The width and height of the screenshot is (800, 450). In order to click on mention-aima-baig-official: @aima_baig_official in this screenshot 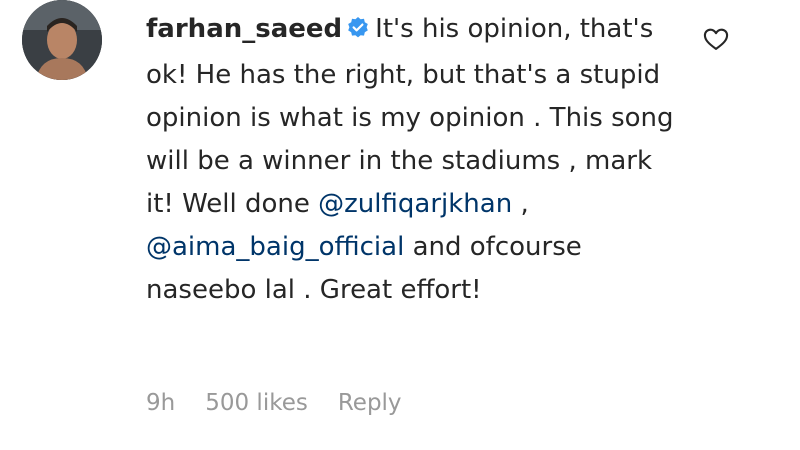, I will do `click(275, 247)`.